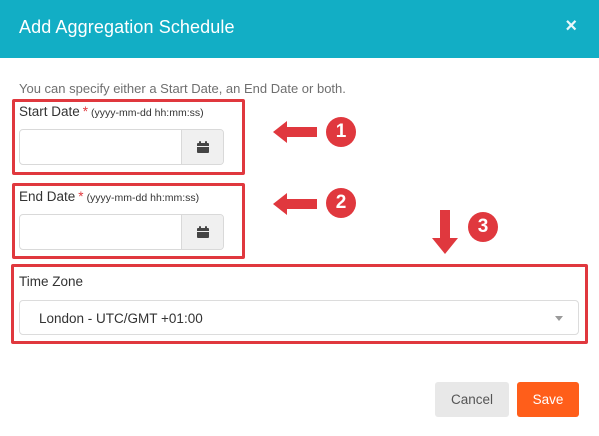 Image resolution: width=599 pixels, height=436 pixels. What do you see at coordinates (341, 132) in the screenshot?
I see `callout-badge-1: 1` at bounding box center [341, 132].